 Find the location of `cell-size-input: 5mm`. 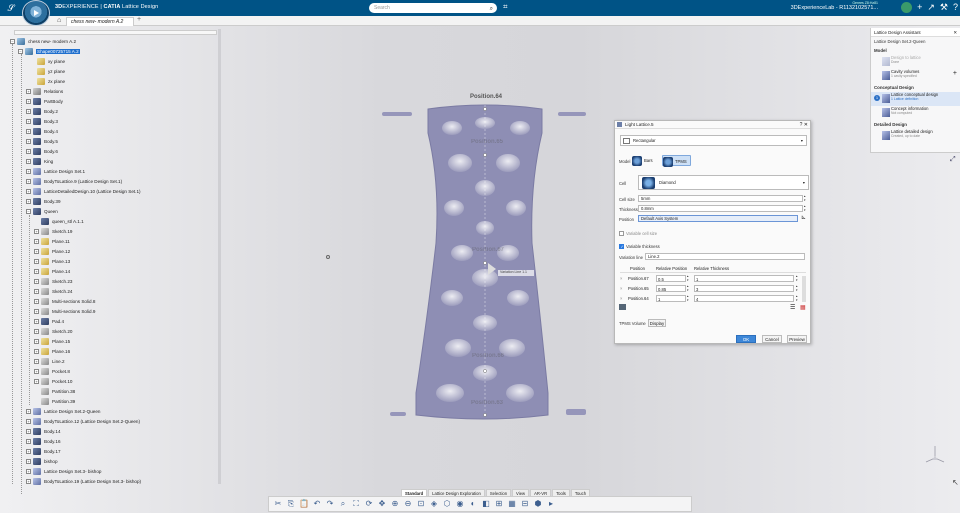

cell-size-input: 5mm is located at coordinates (720, 198).